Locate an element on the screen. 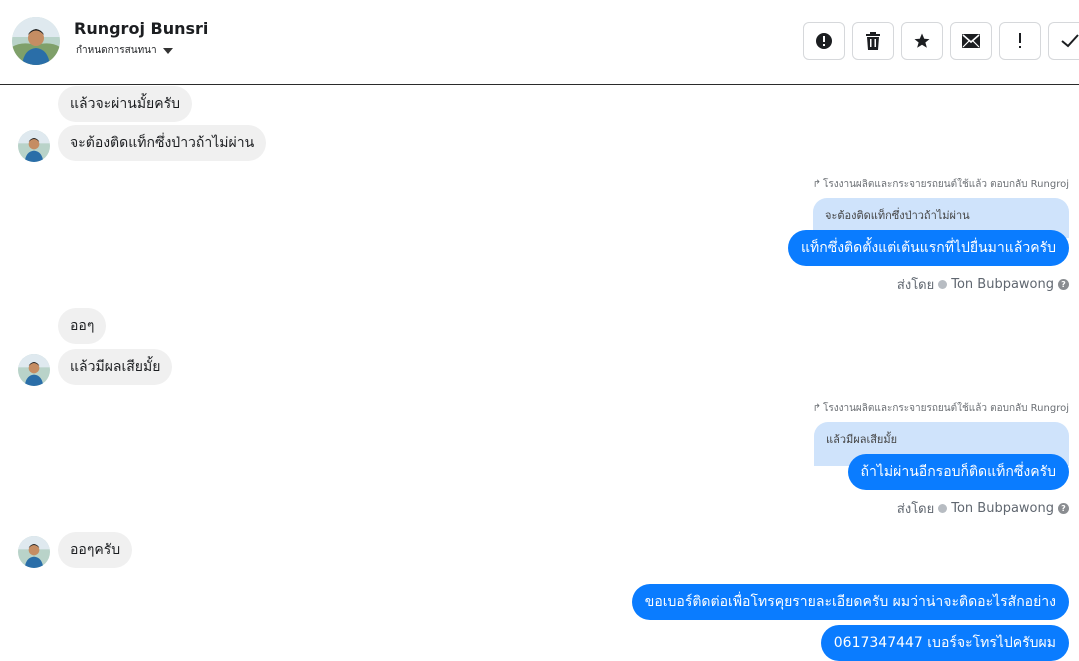  mark-done-button is located at coordinates (1063, 41).